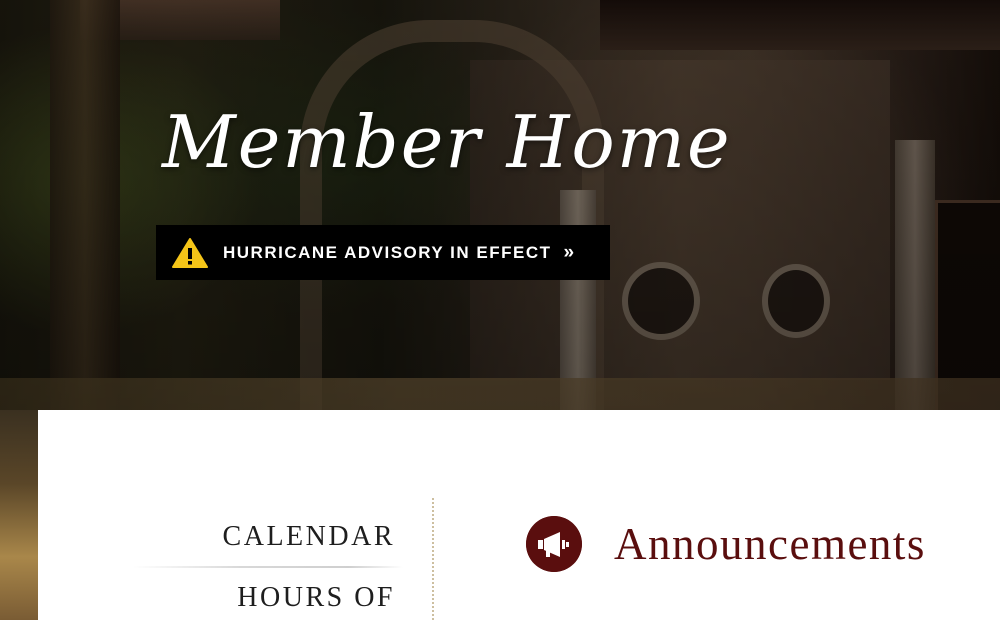 The image size is (1000, 620). I want to click on hurricane-advisory-link: HURRICANE ADVISORY IN EFFECT », so click(383, 252).